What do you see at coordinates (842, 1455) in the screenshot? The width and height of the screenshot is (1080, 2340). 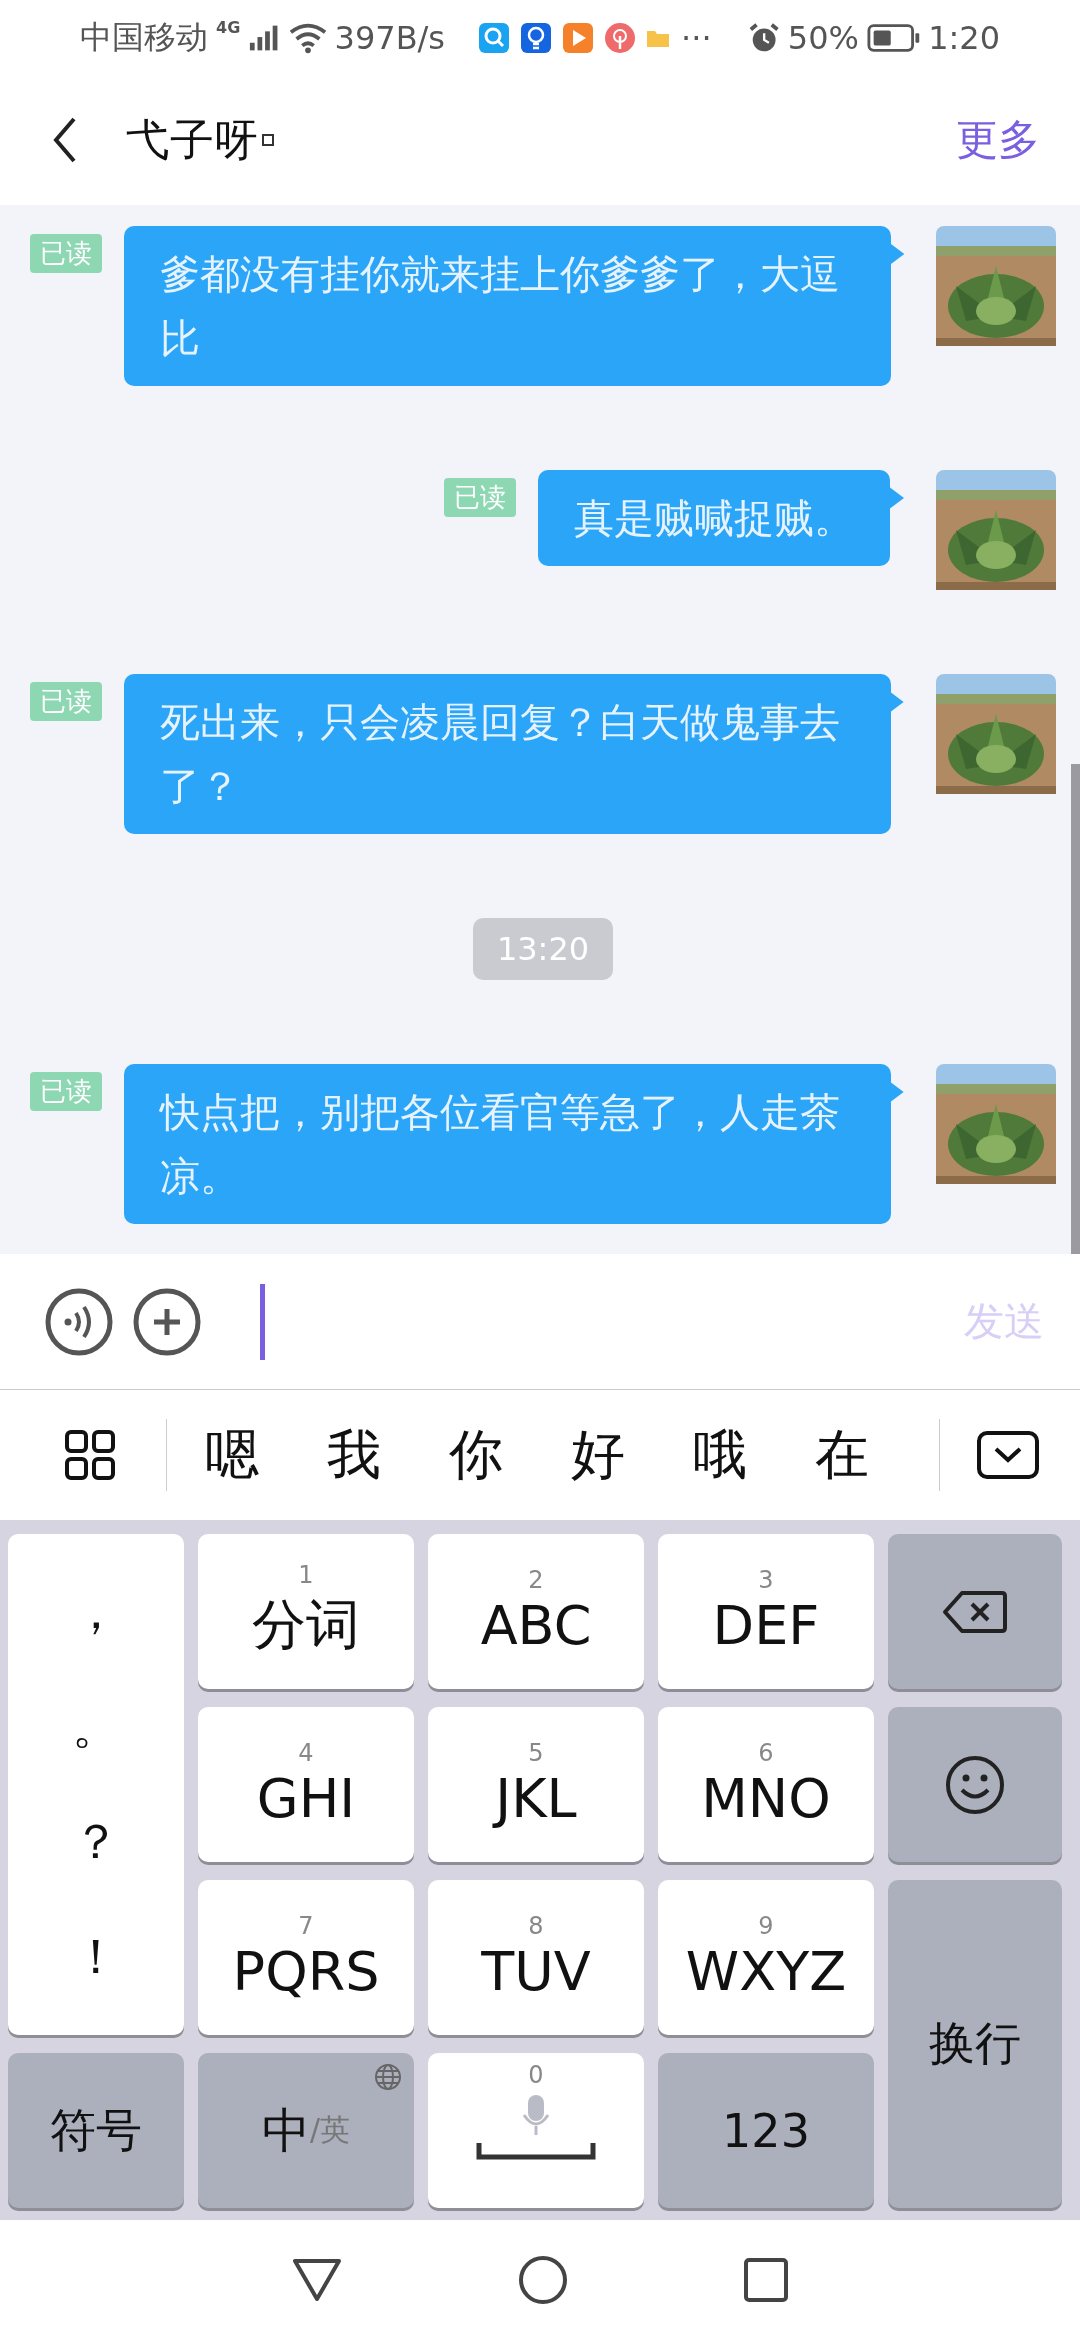 I see `candidate-word: 在` at bounding box center [842, 1455].